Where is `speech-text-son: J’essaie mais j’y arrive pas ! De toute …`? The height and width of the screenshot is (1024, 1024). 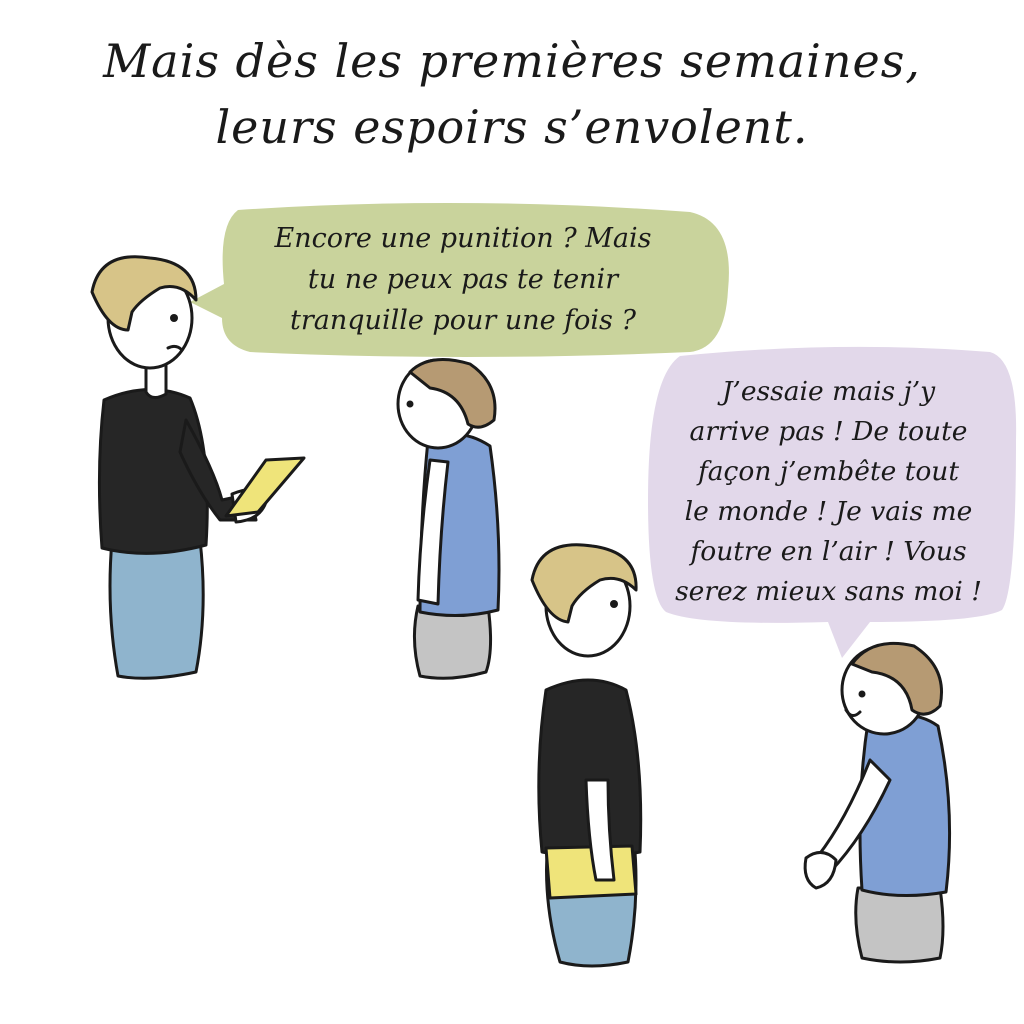 speech-text-son: J’essaie mais j’y arrive pas ! De toute … is located at coordinates (828, 492).